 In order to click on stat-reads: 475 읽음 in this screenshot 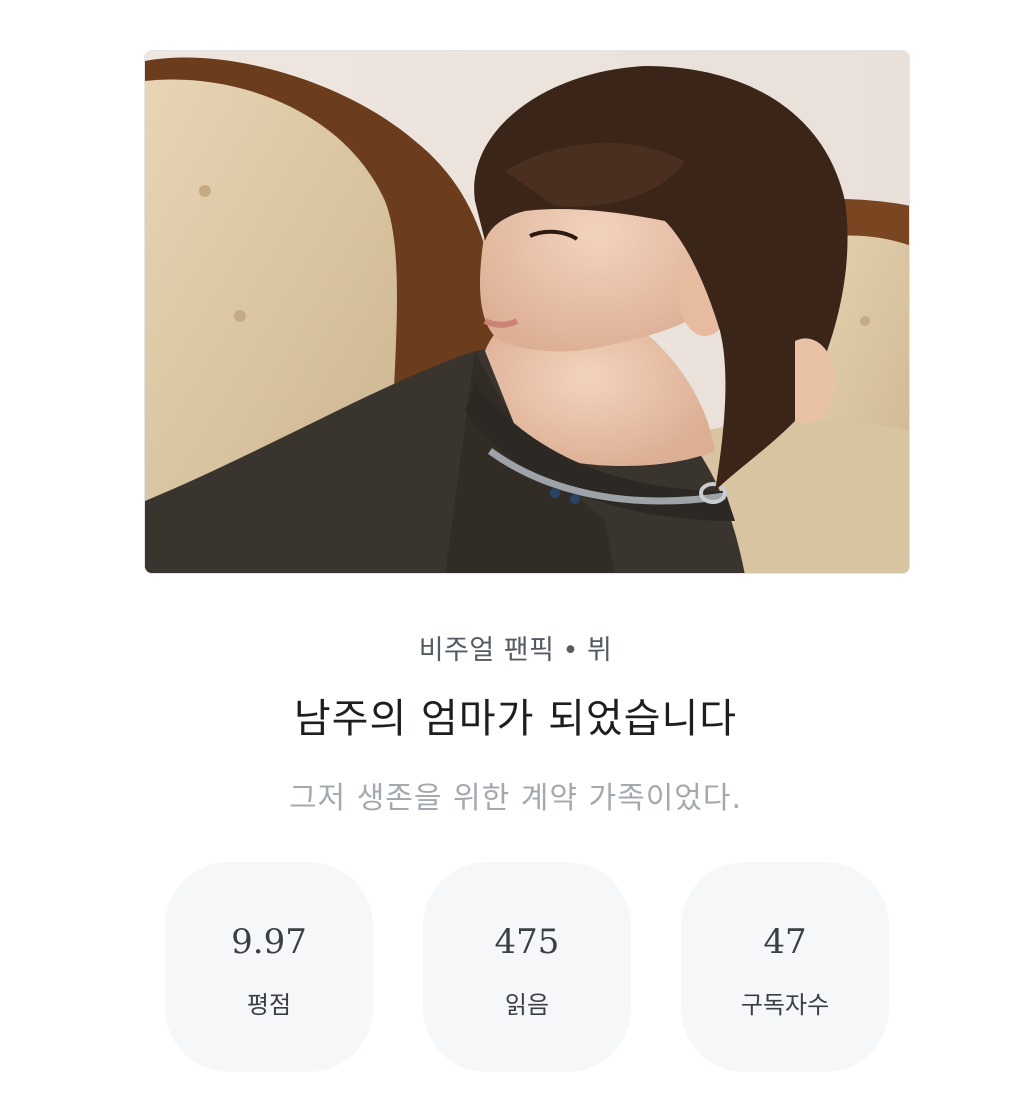, I will do `click(527, 967)`.